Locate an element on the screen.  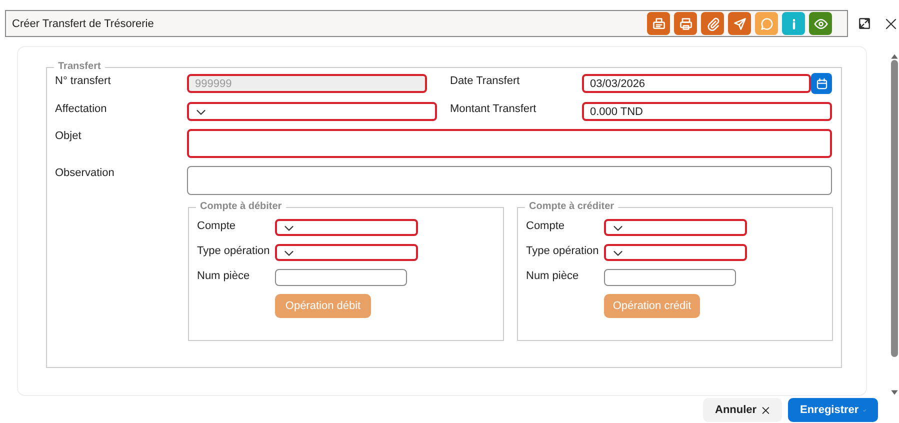
scrollbar-thumb is located at coordinates (894, 208).